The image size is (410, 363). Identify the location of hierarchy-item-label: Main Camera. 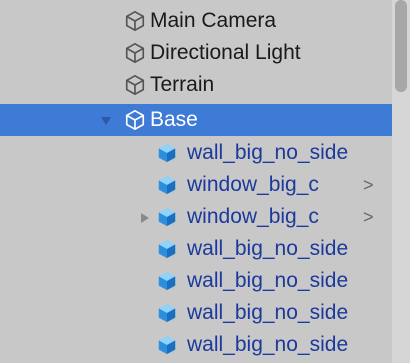
(213, 20).